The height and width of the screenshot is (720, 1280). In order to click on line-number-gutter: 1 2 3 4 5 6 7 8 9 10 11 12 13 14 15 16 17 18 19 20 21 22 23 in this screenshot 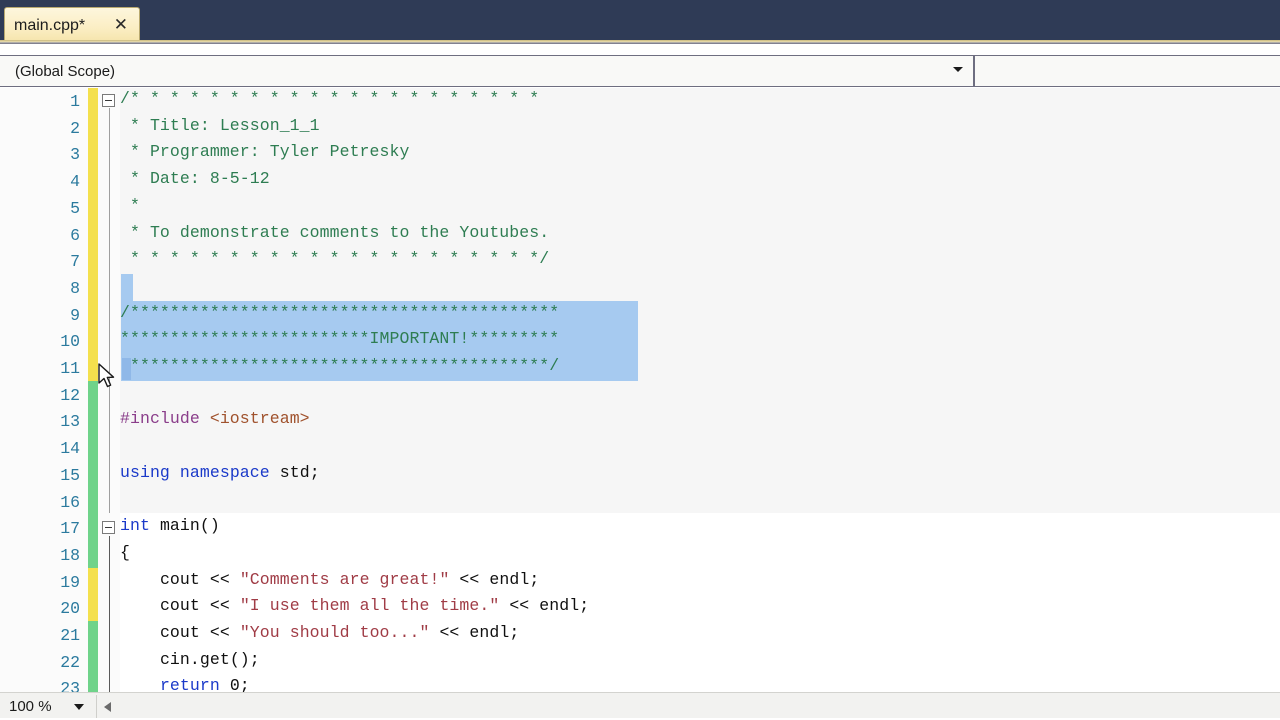, I will do `click(44, 390)`.